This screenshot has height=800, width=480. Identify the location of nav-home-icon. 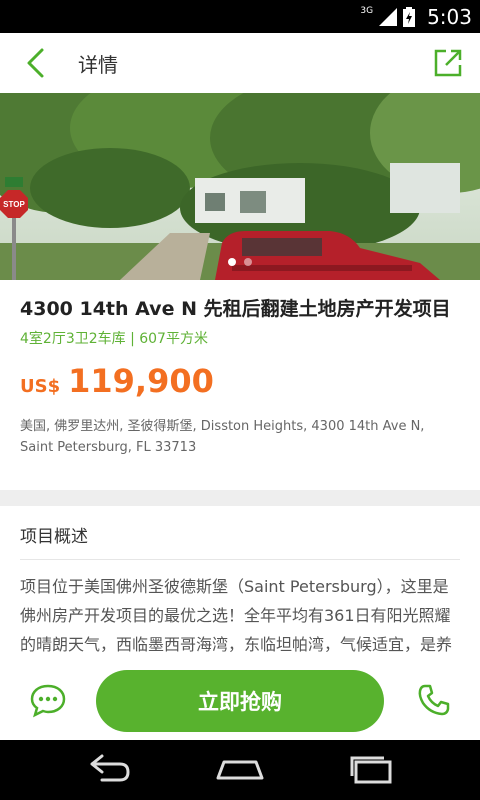
(240, 770).